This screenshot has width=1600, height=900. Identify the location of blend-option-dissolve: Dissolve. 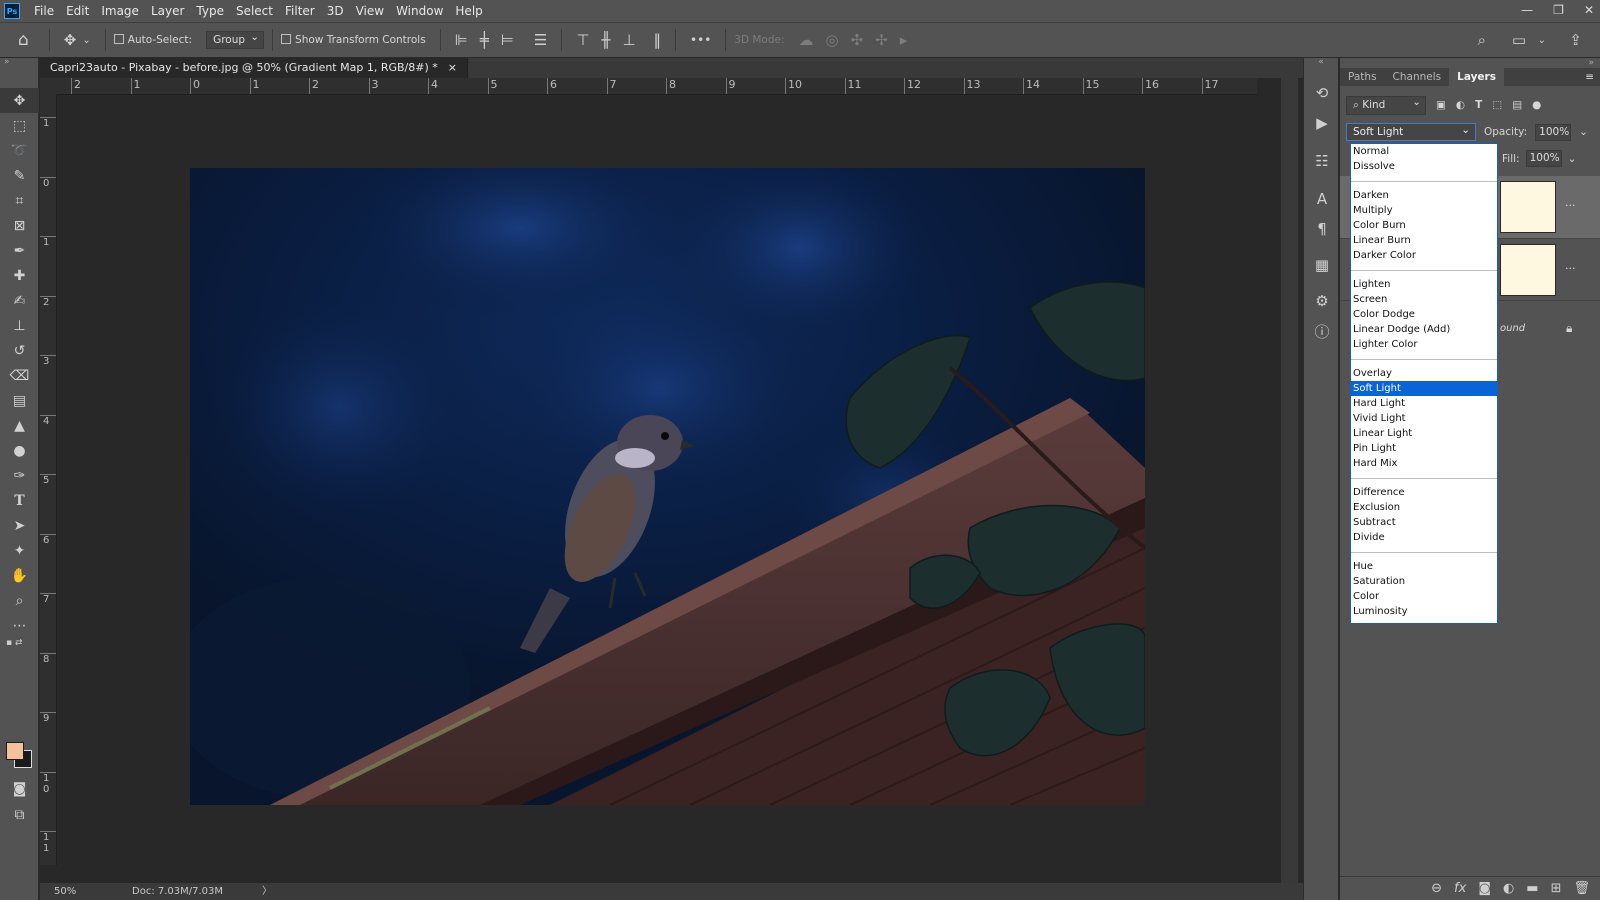
(1424, 166).